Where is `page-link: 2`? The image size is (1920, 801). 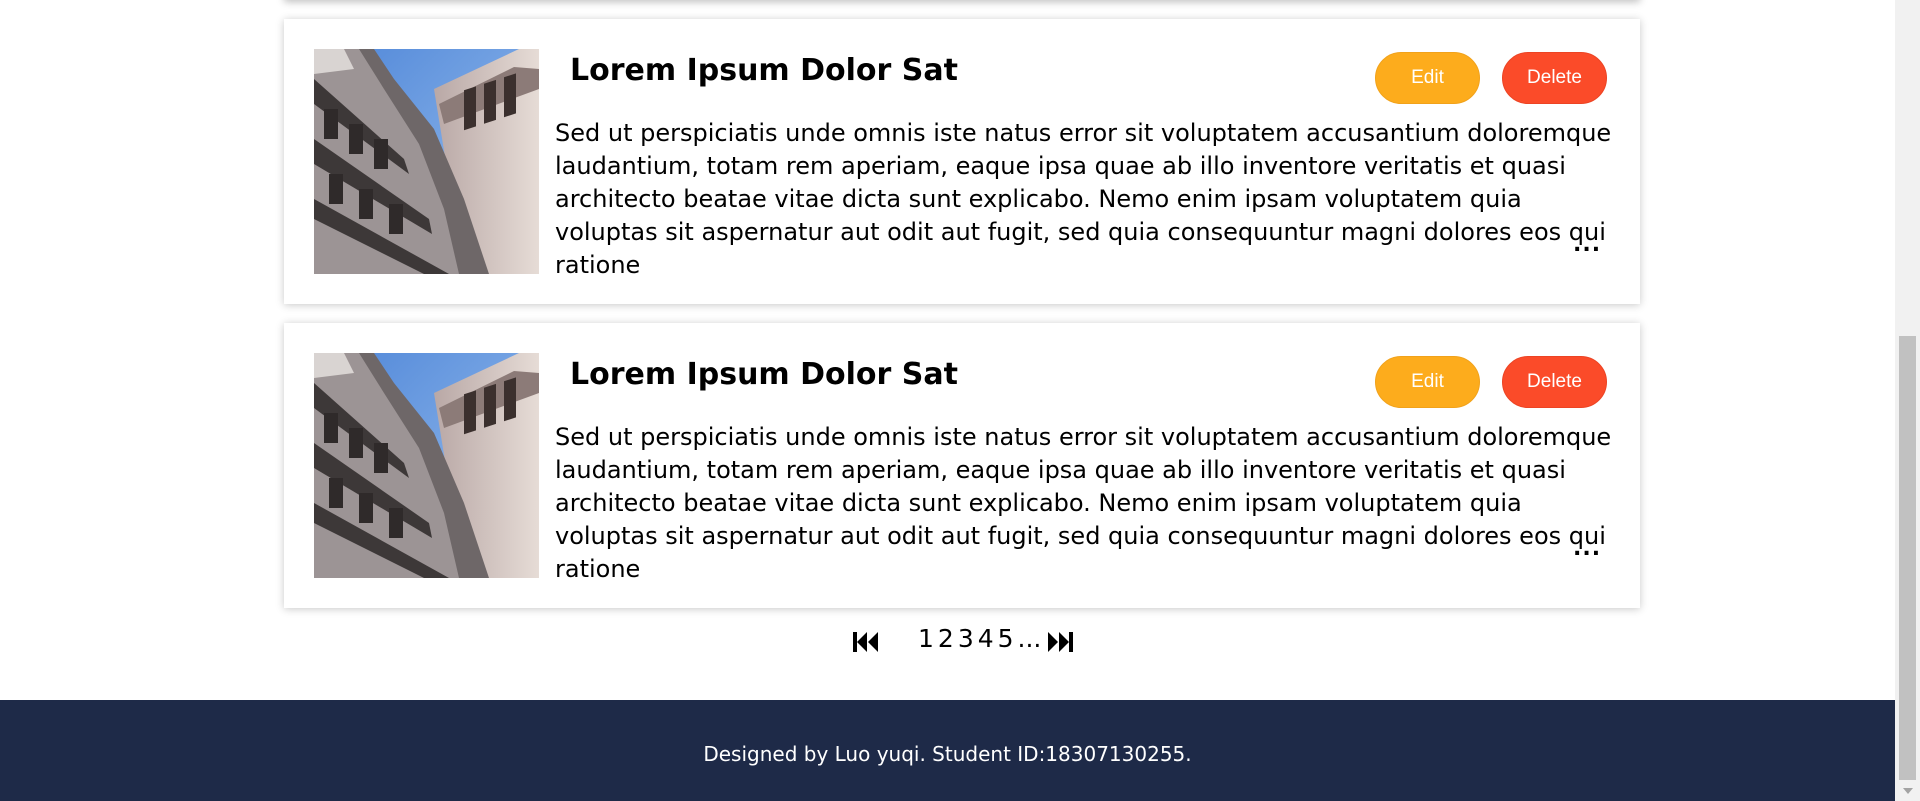 page-link: 2 is located at coordinates (946, 638).